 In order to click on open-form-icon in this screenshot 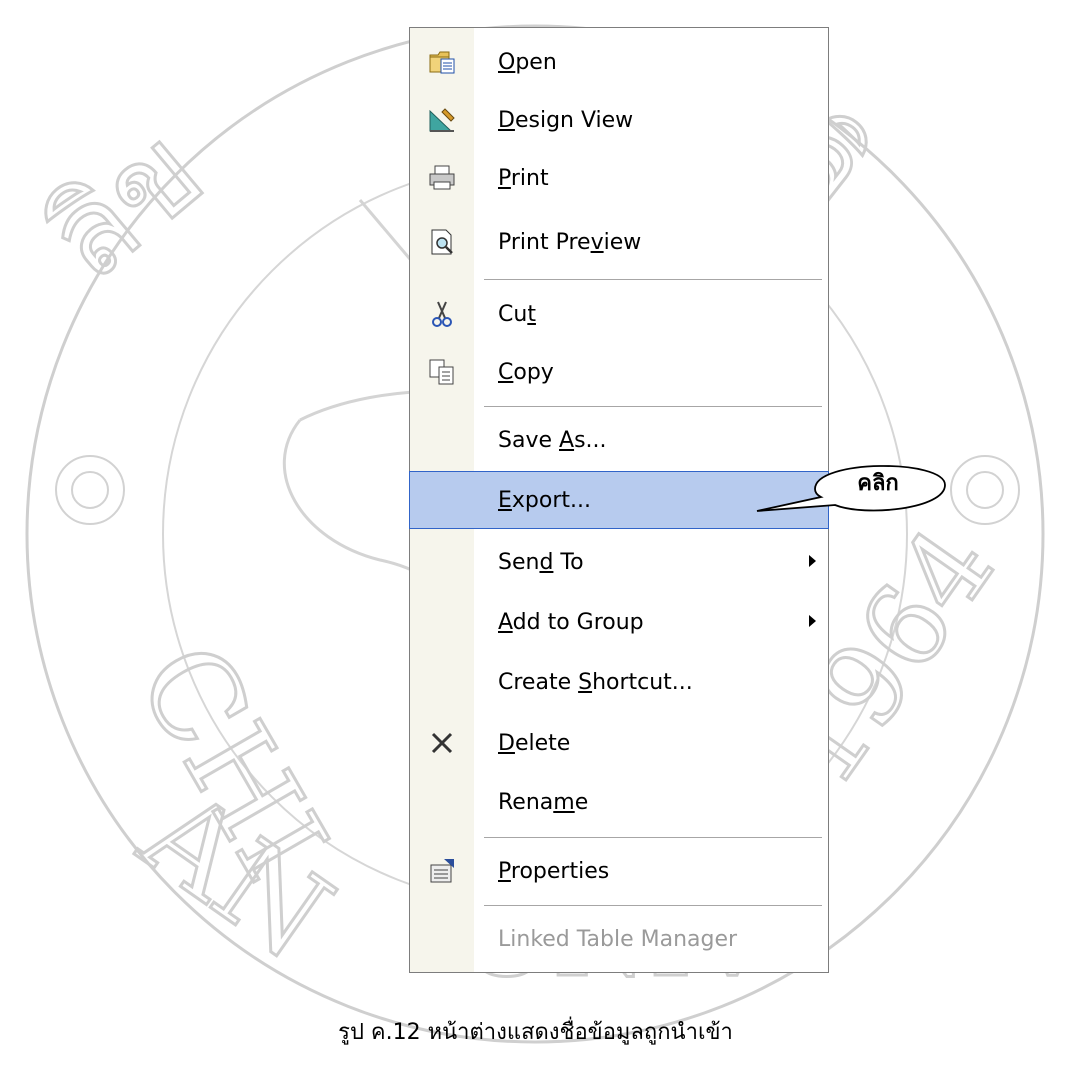, I will do `click(442, 62)`.